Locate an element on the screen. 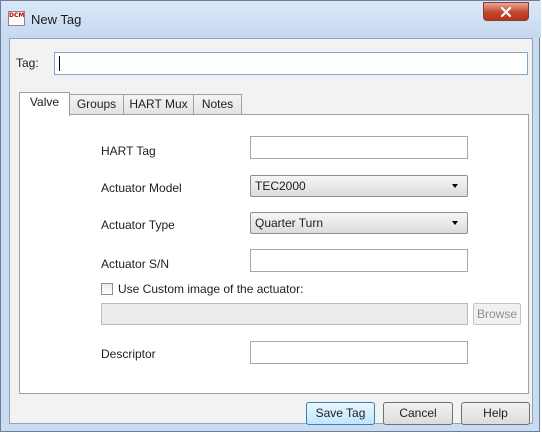 The width and height of the screenshot is (542, 434). close-button is located at coordinates (506, 11).